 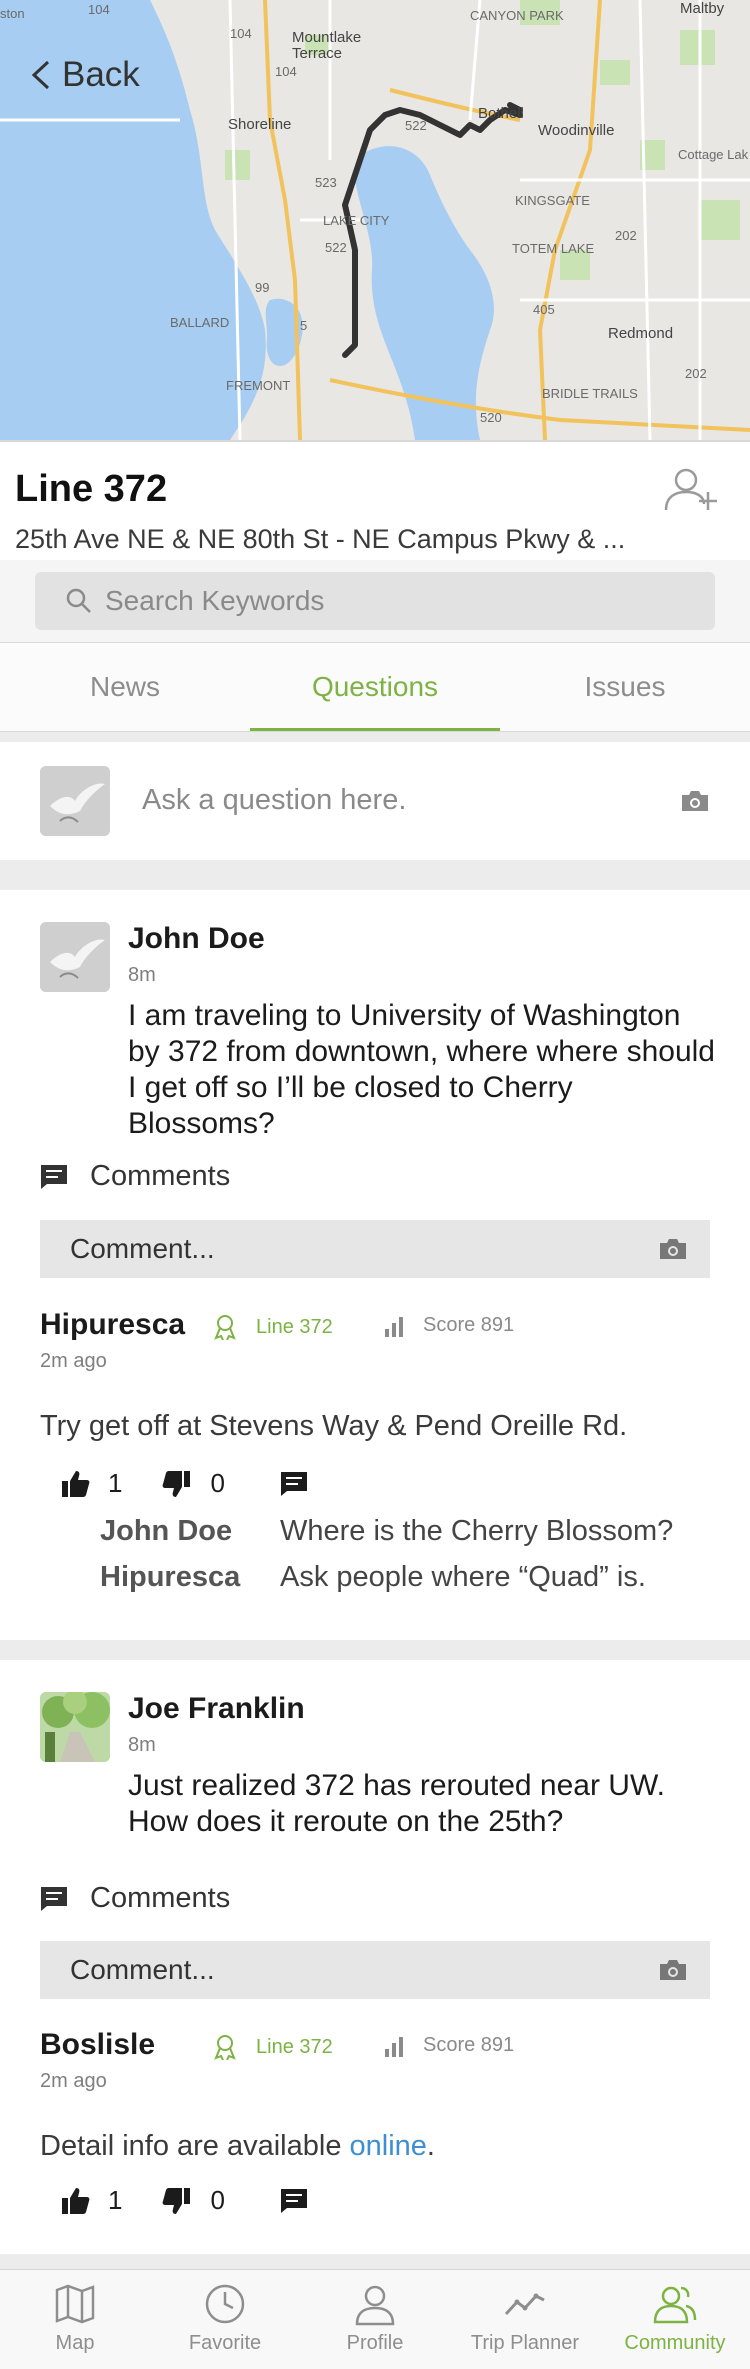 I want to click on search-box, so click(x=375, y=601).